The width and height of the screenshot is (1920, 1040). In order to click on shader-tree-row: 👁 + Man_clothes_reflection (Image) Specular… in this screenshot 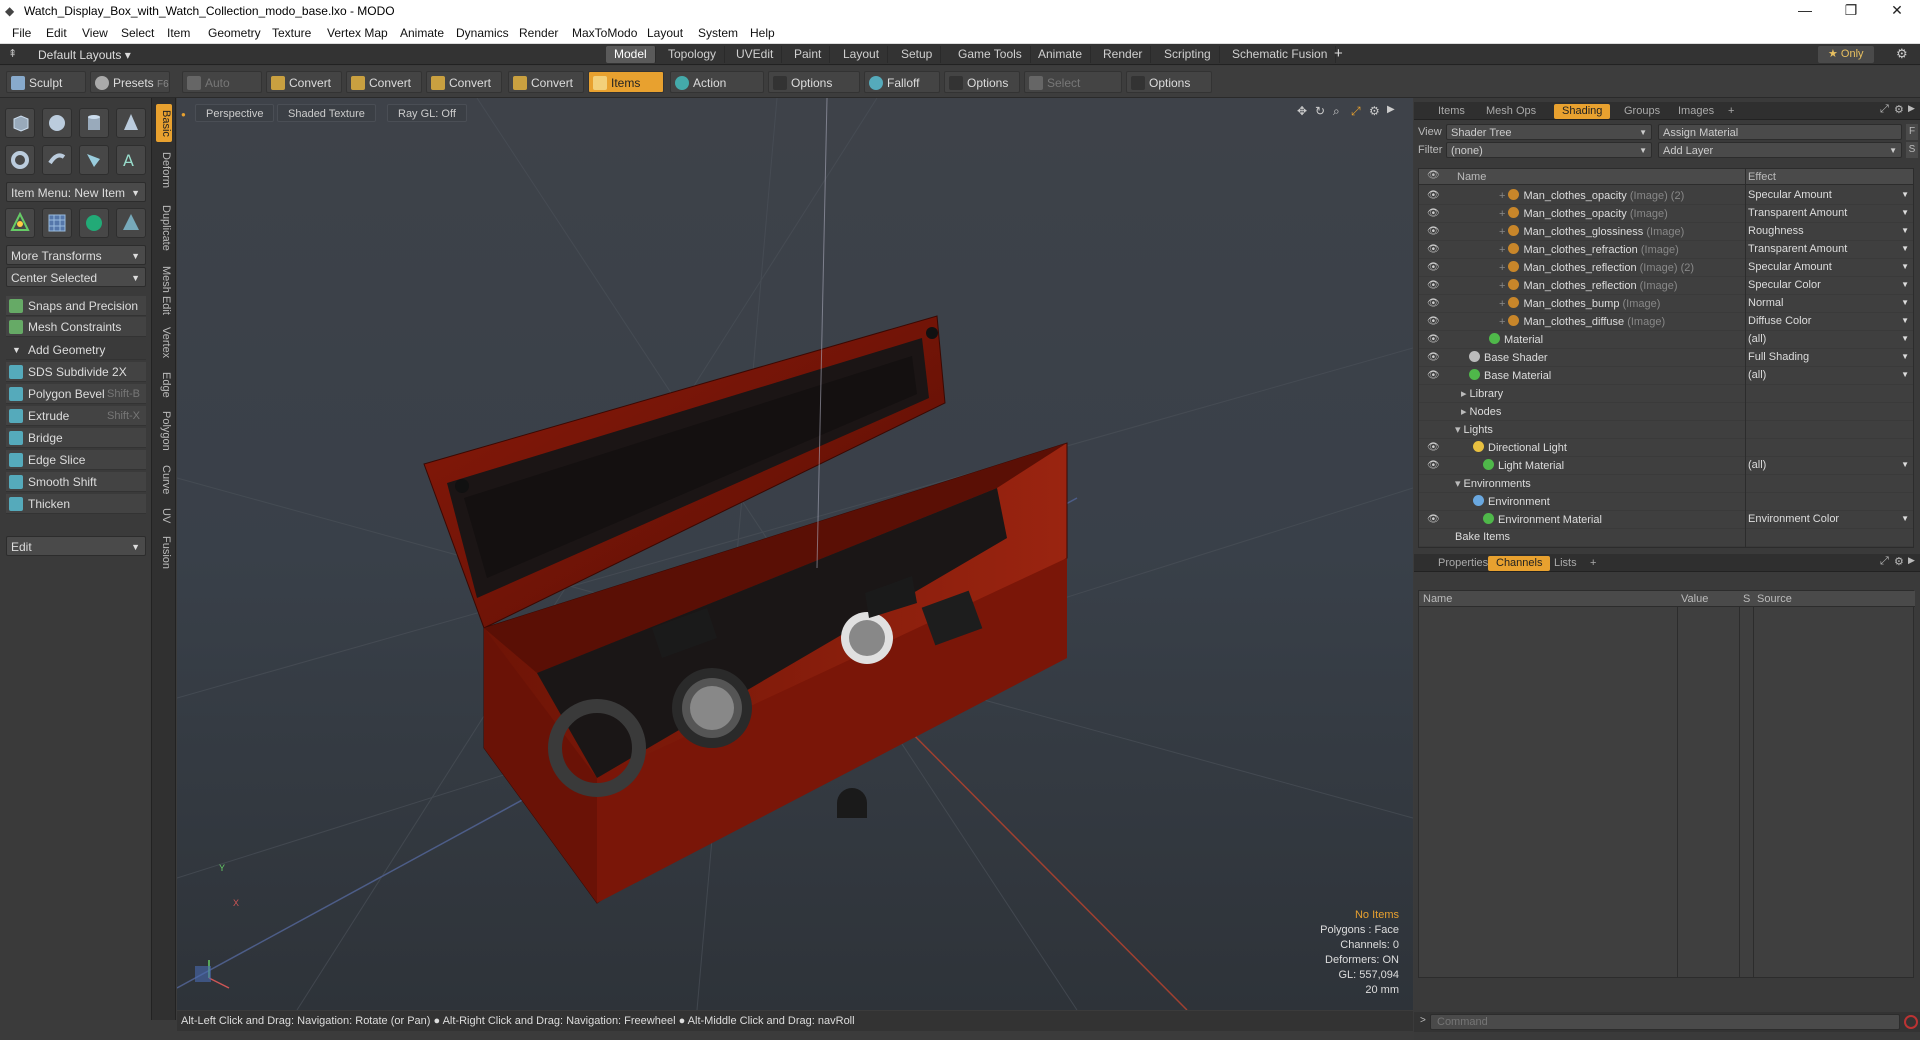, I will do `click(1666, 286)`.